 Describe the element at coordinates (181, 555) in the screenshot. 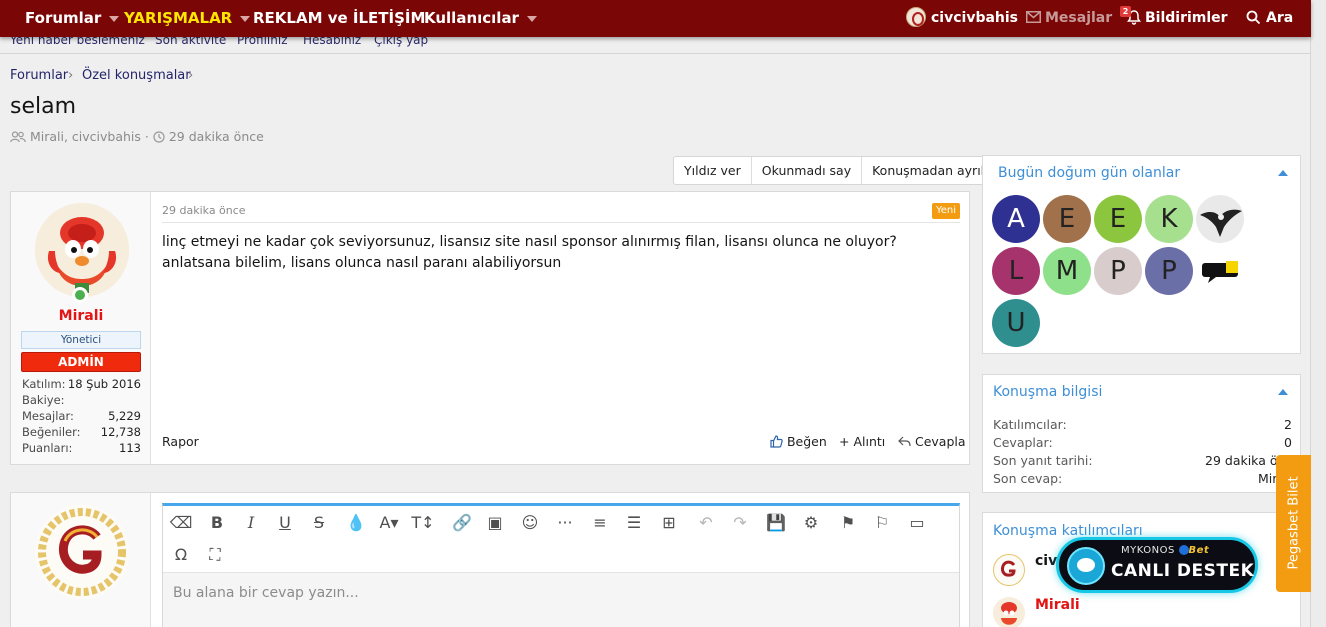

I see `omega-icon: Ω` at that location.